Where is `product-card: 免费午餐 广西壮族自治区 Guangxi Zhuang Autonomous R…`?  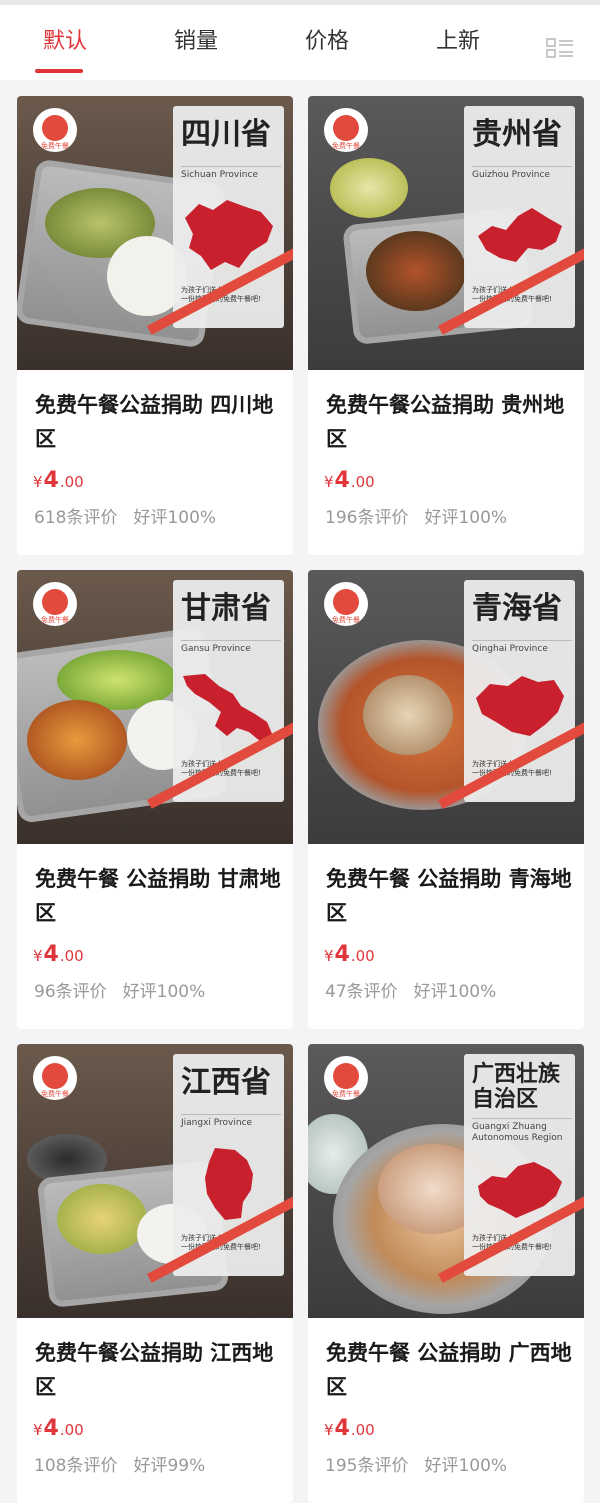
product-card: 免费午餐 广西壮族自治区 Guangxi Zhuang Autonomous R… is located at coordinates (446, 1273).